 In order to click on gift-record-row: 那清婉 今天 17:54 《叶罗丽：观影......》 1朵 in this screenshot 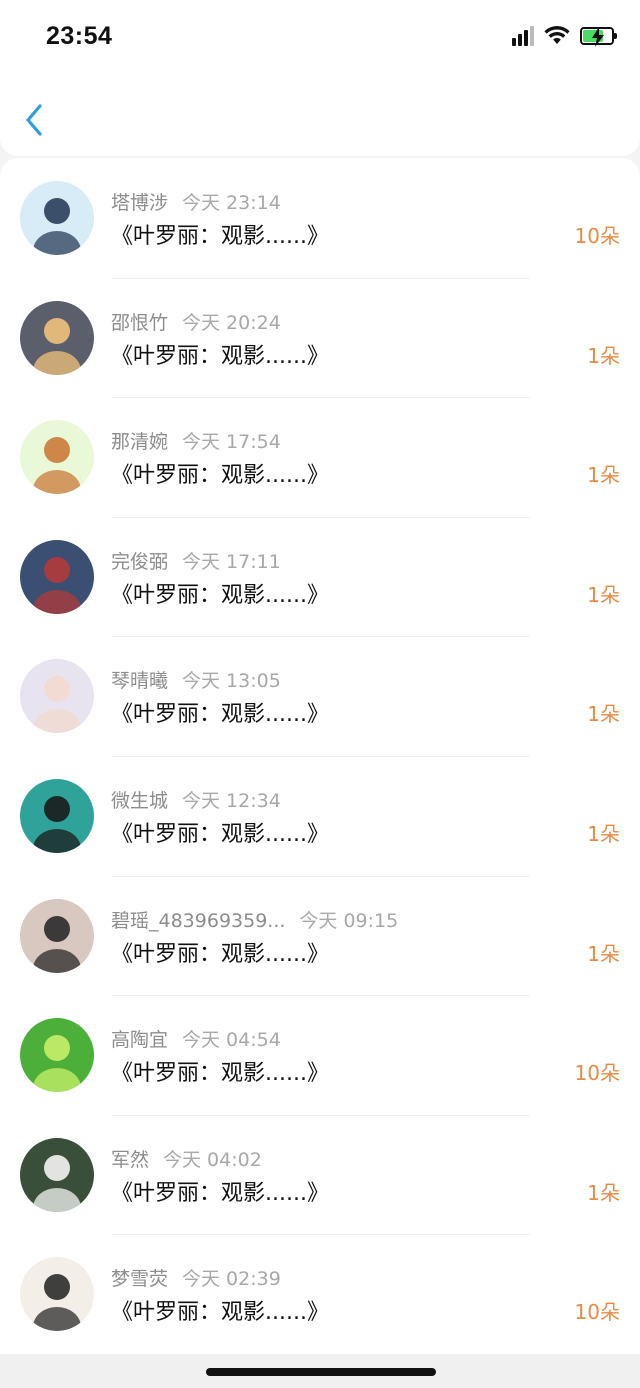, I will do `click(320, 457)`.